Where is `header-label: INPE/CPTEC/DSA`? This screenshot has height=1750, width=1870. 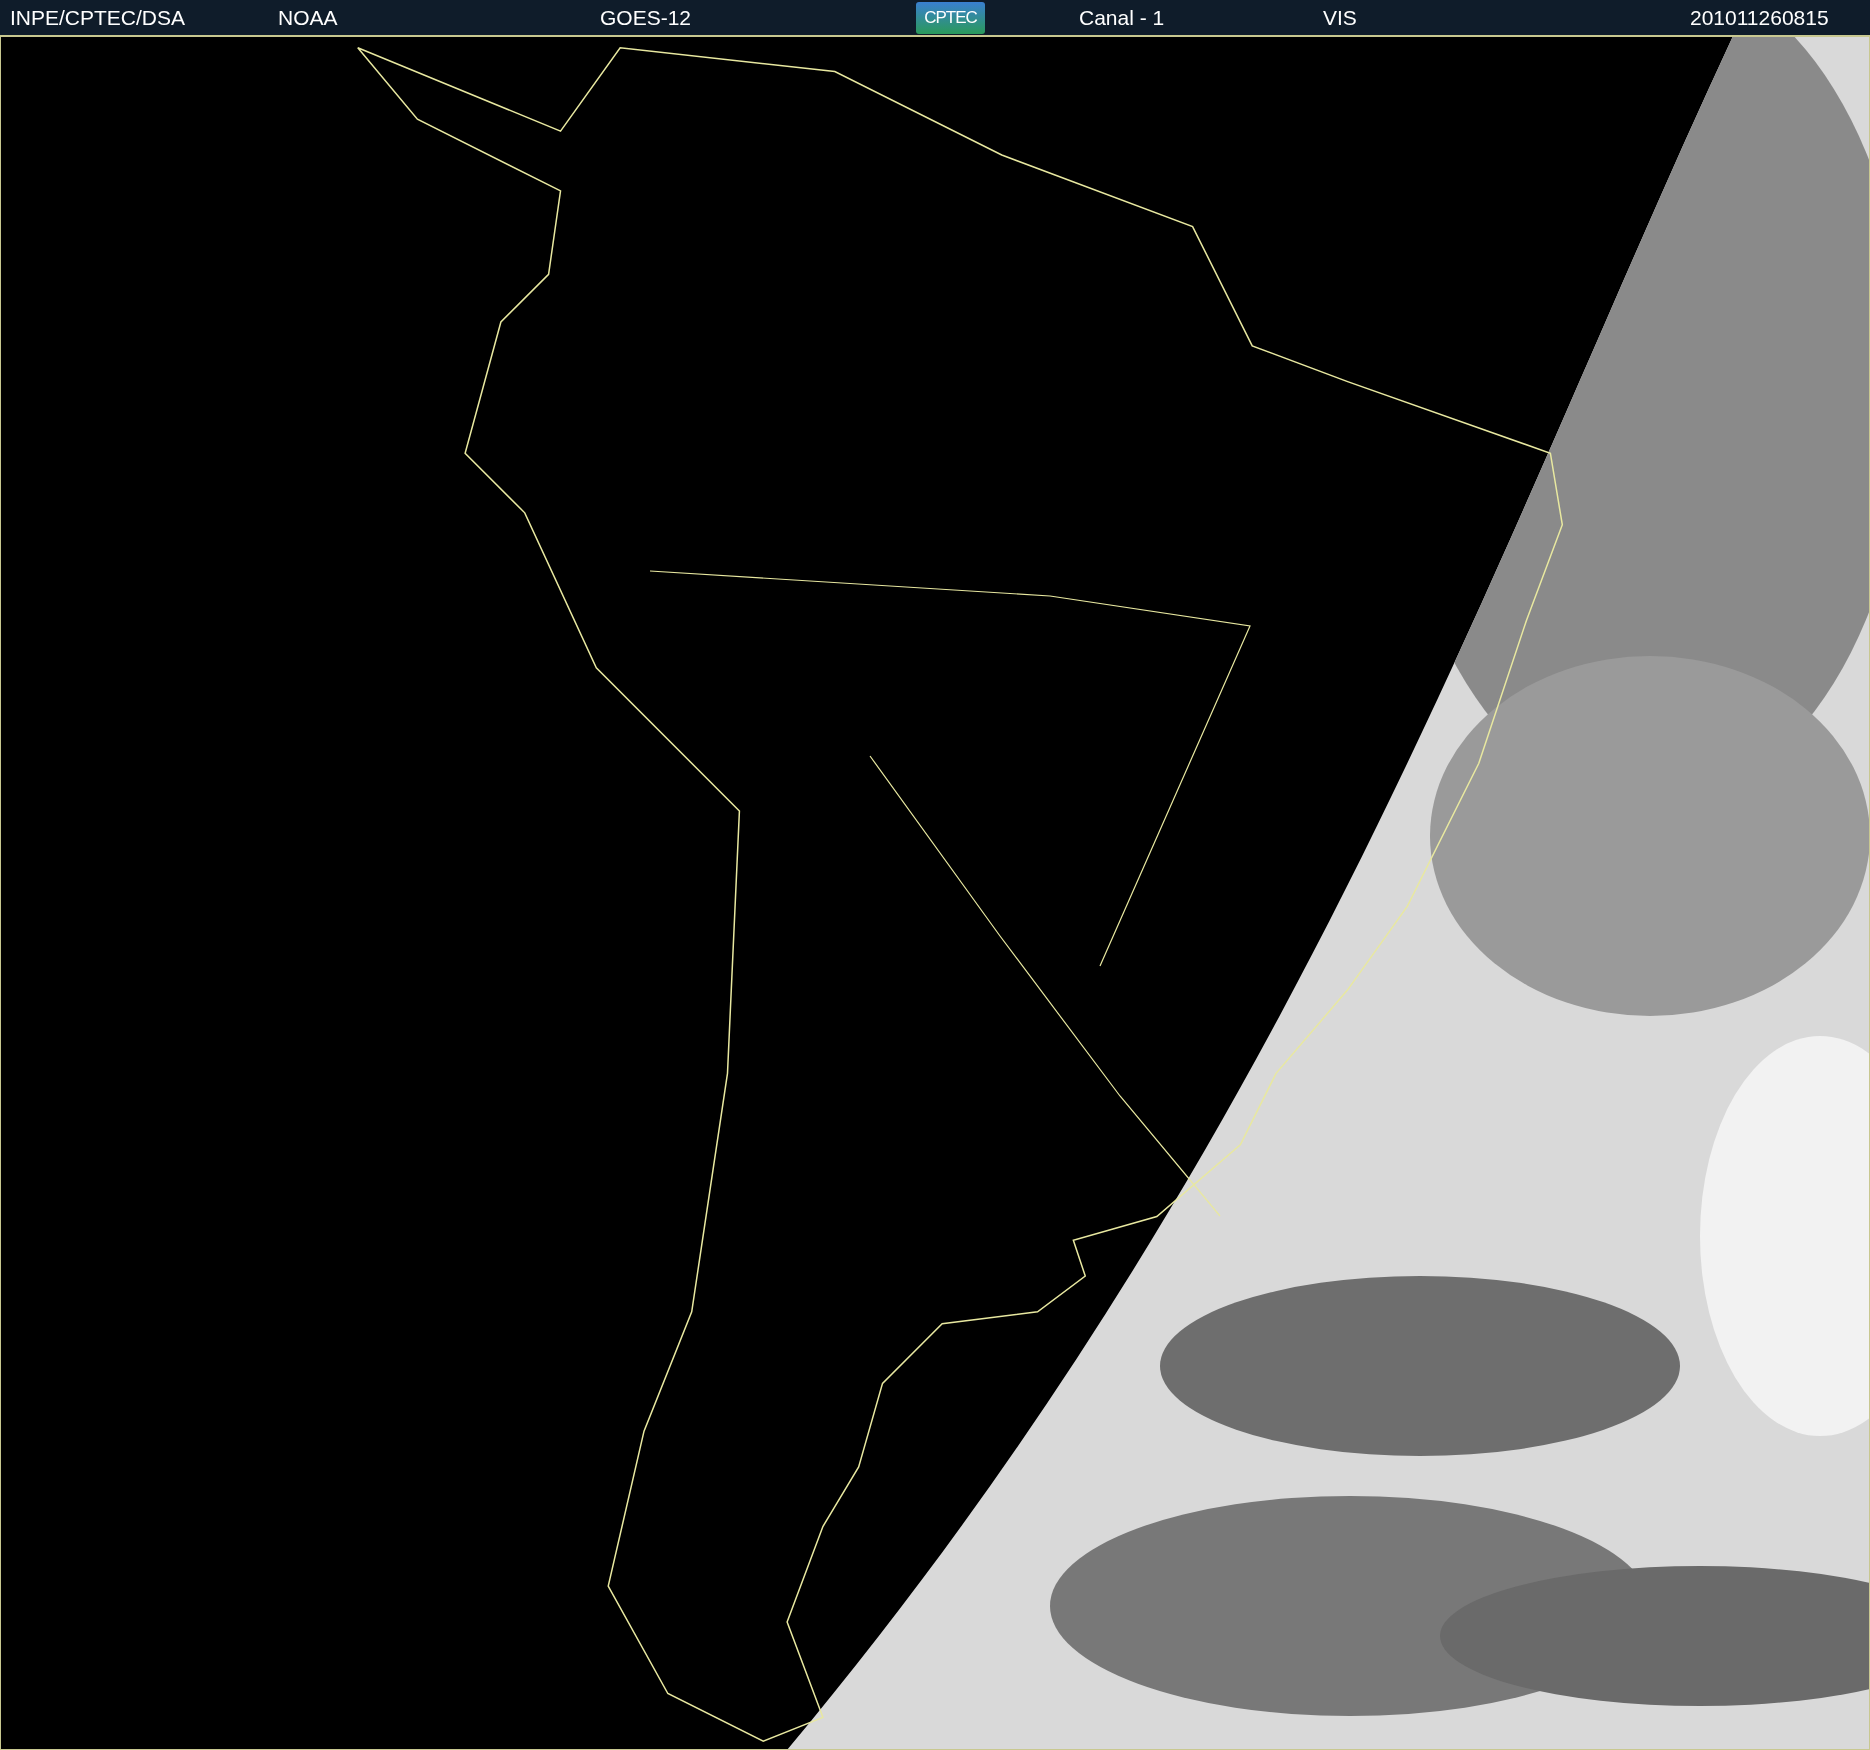 header-label: INPE/CPTEC/DSA is located at coordinates (98, 17).